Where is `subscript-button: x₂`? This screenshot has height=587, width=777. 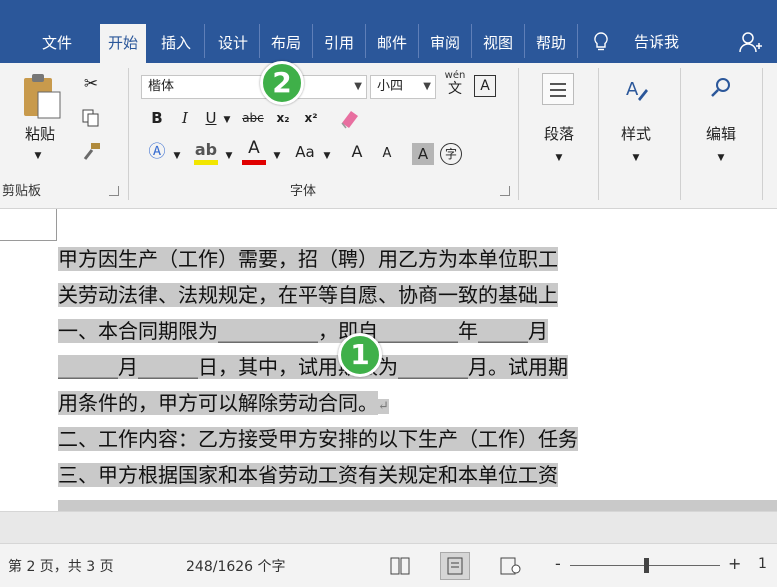 subscript-button: x₂ is located at coordinates (283, 118).